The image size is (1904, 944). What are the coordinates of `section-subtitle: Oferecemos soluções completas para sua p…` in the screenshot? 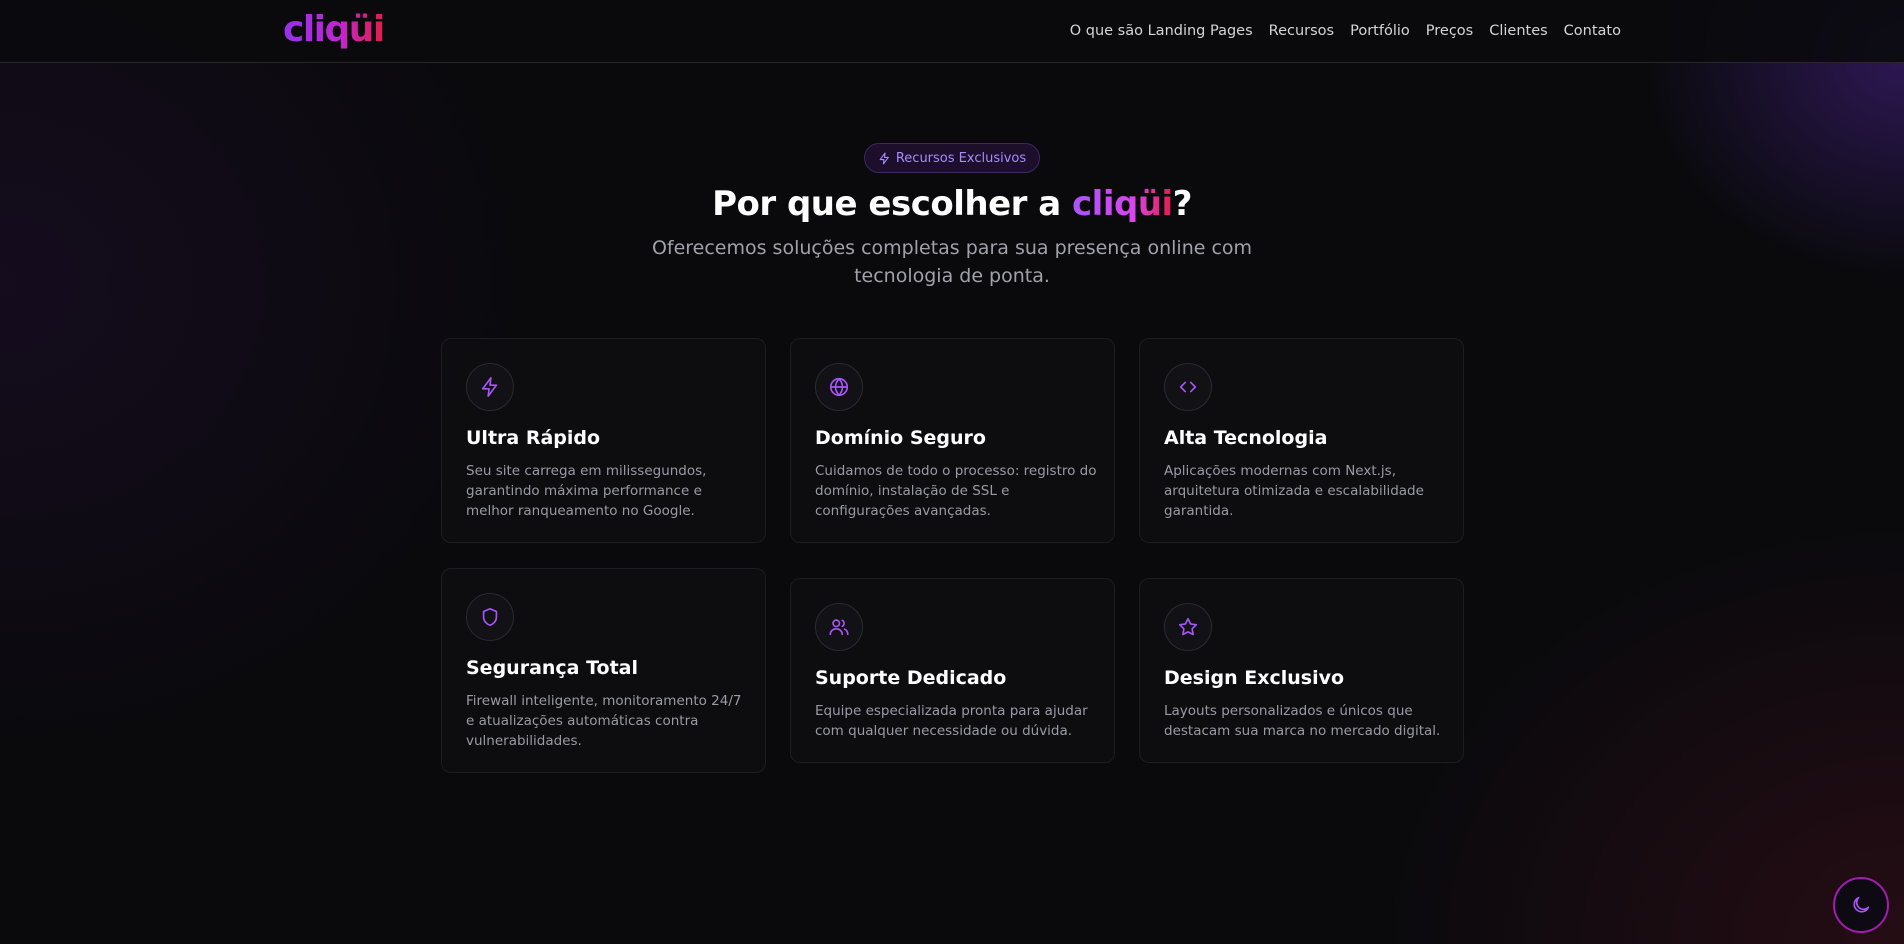 It's located at (952, 262).